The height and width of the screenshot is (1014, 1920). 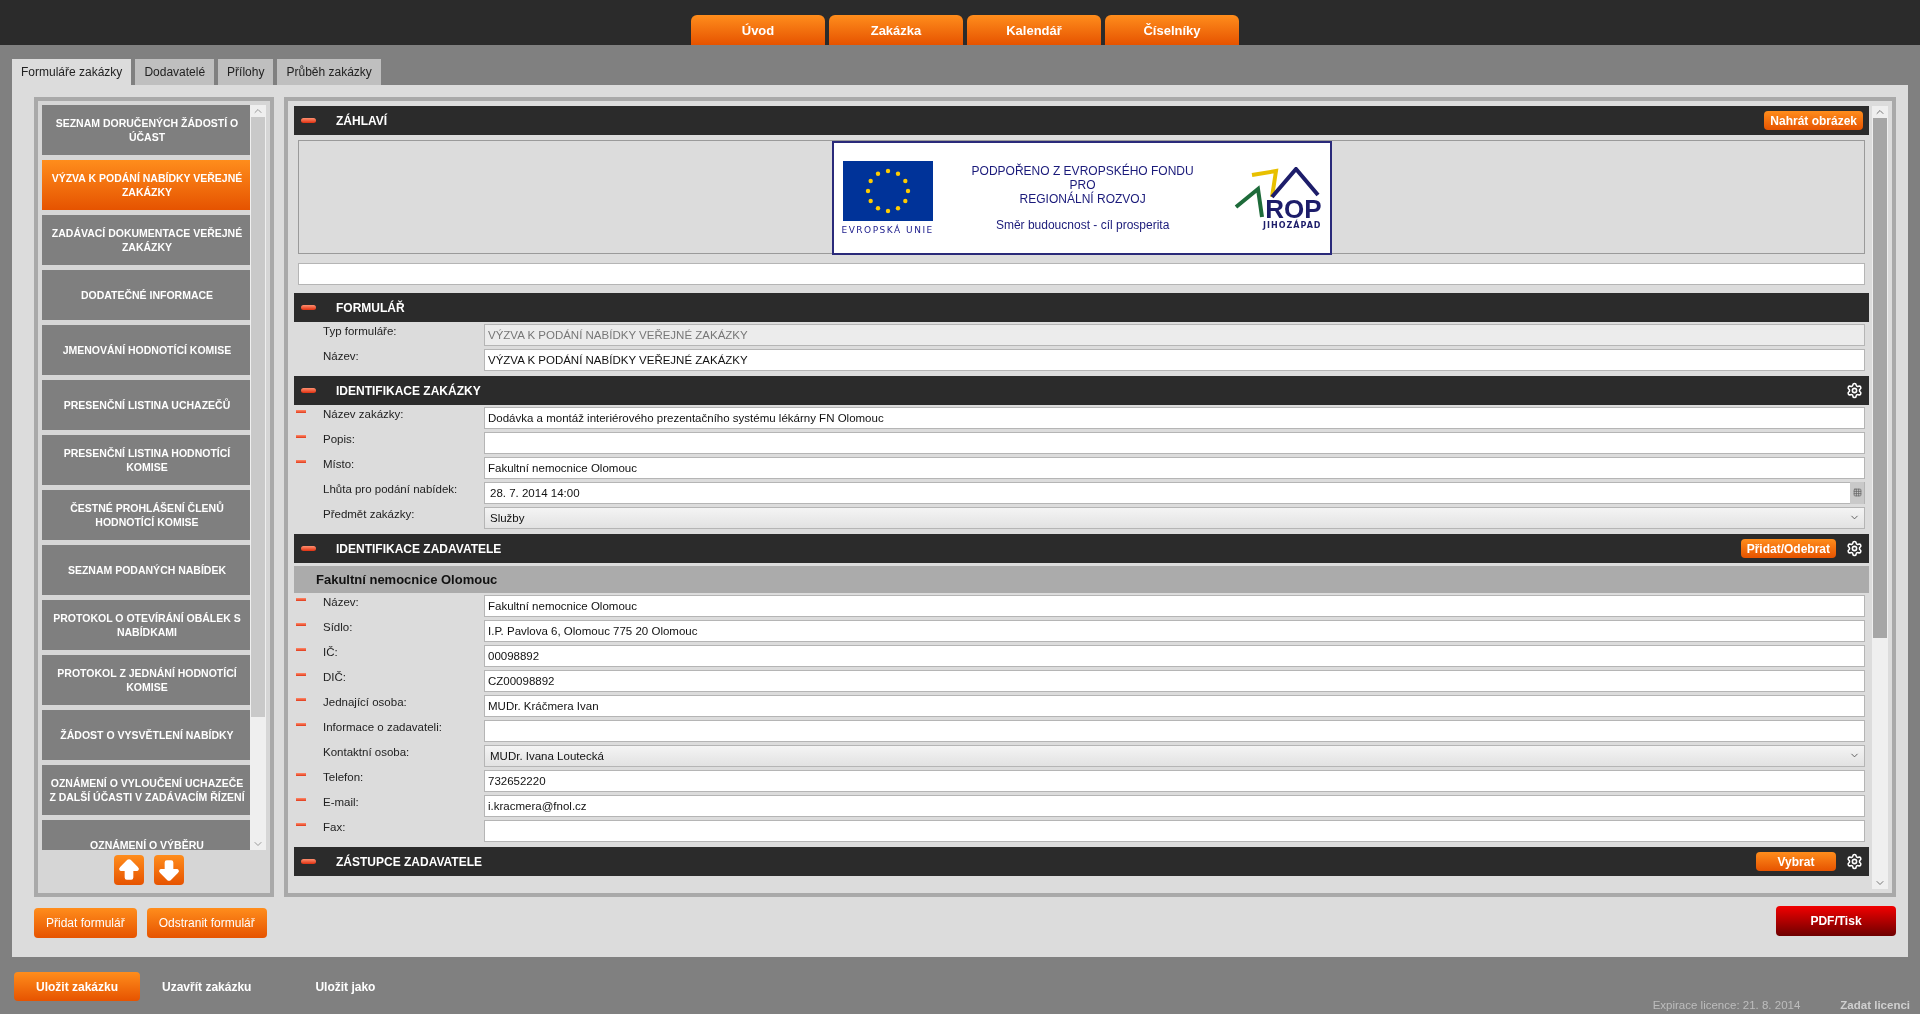 I want to click on form-list-item: PRESENČNÍ LISTINA UCHAZEČŮ, so click(x=146, y=405).